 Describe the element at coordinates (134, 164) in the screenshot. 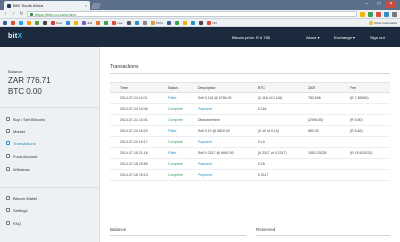

I see `cell-time: 2014-07-18 20:55` at that location.